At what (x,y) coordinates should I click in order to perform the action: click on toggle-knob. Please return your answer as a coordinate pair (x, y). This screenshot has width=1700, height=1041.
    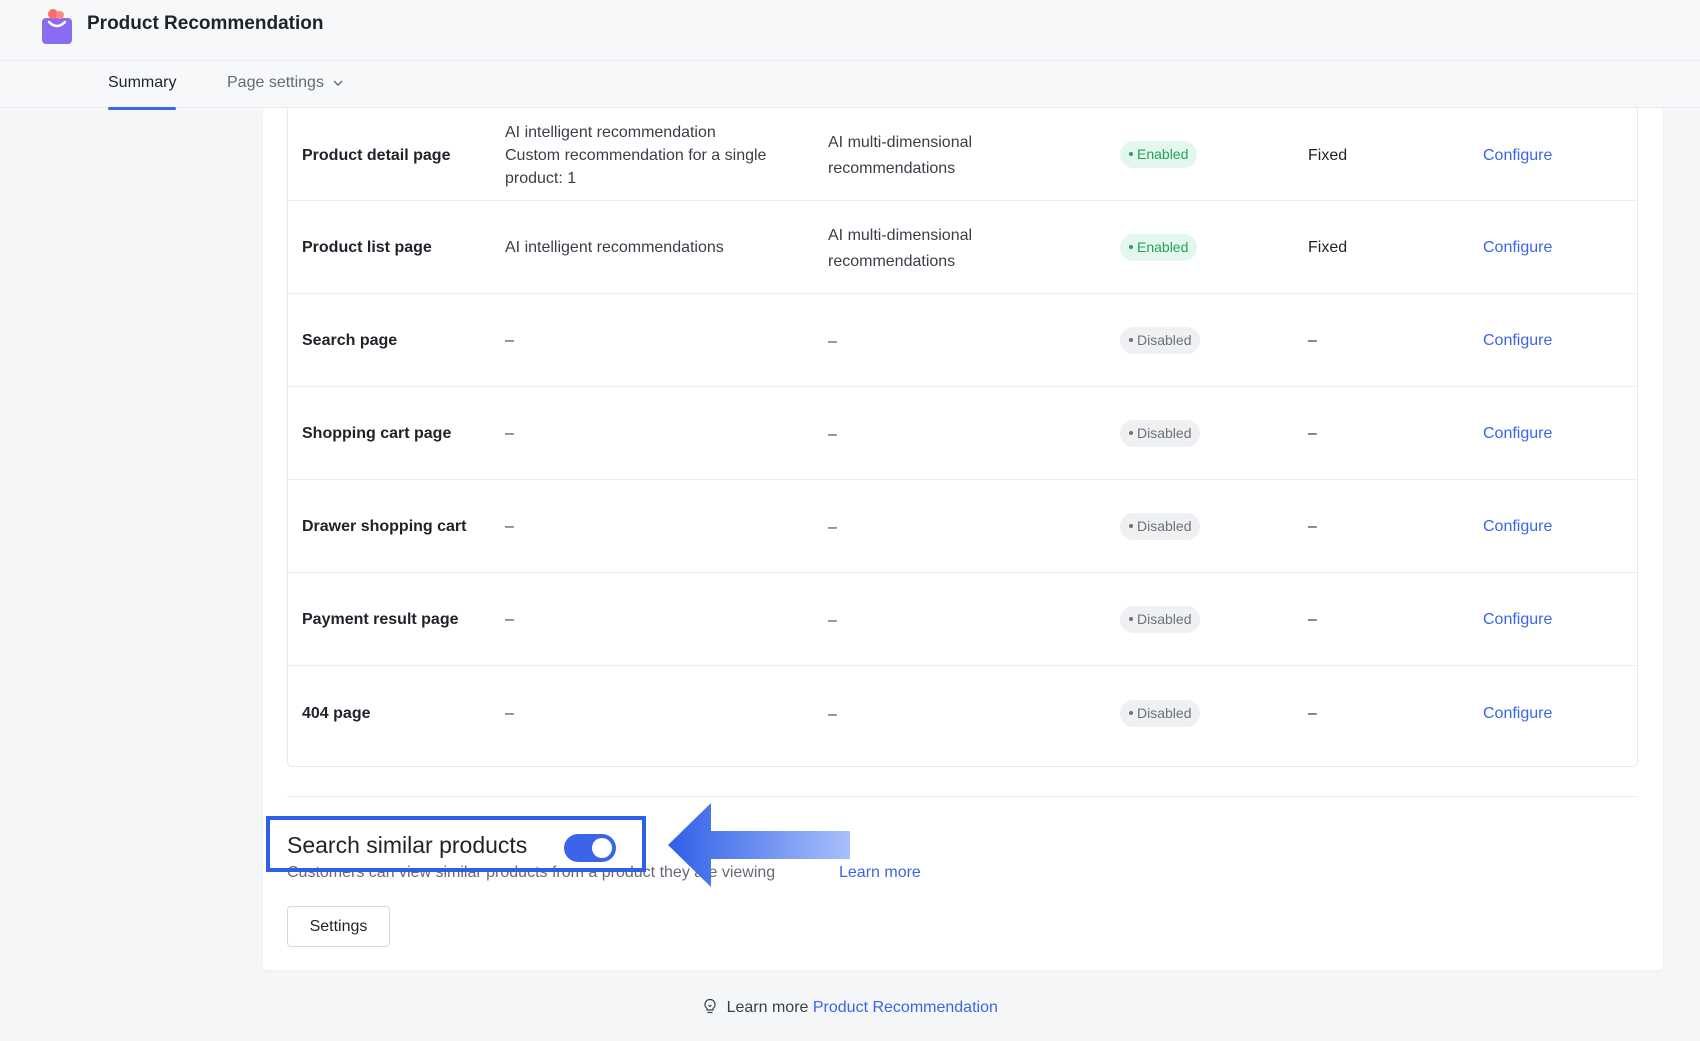
    Looking at the image, I should click on (602, 848).